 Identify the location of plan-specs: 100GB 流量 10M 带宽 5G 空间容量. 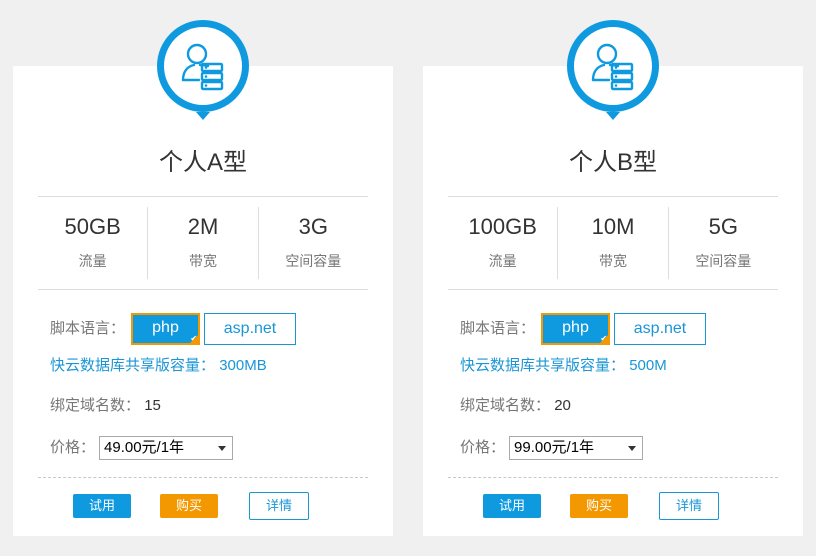
(613, 243).